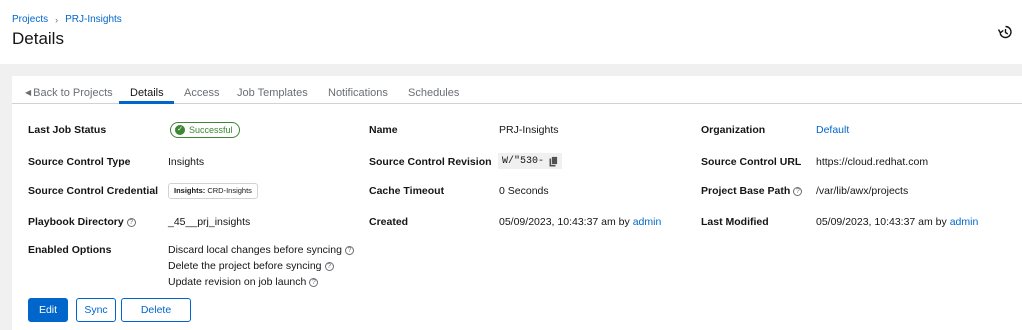 This screenshot has width=1022, height=330. I want to click on option-item: Delete the project before syncing?, so click(251, 266).